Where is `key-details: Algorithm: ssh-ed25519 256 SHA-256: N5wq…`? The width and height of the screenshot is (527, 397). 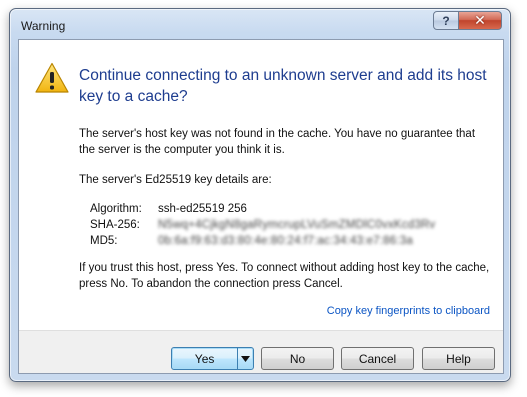
key-details: Algorithm: ssh-ed25519 256 SHA-256: N5wq… is located at coordinates (262, 225).